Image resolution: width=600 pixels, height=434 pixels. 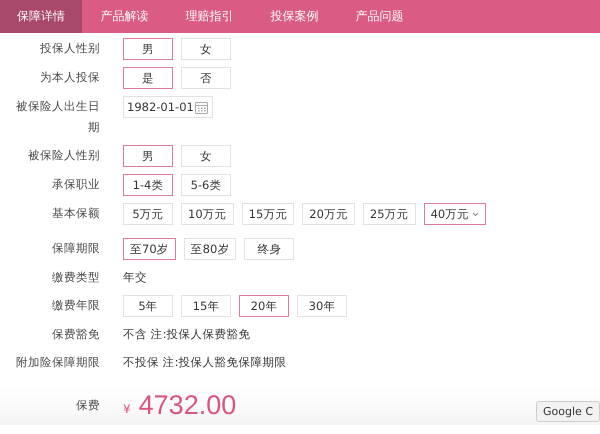 I want to click on premium-amount: 4732.00, so click(x=187, y=405).